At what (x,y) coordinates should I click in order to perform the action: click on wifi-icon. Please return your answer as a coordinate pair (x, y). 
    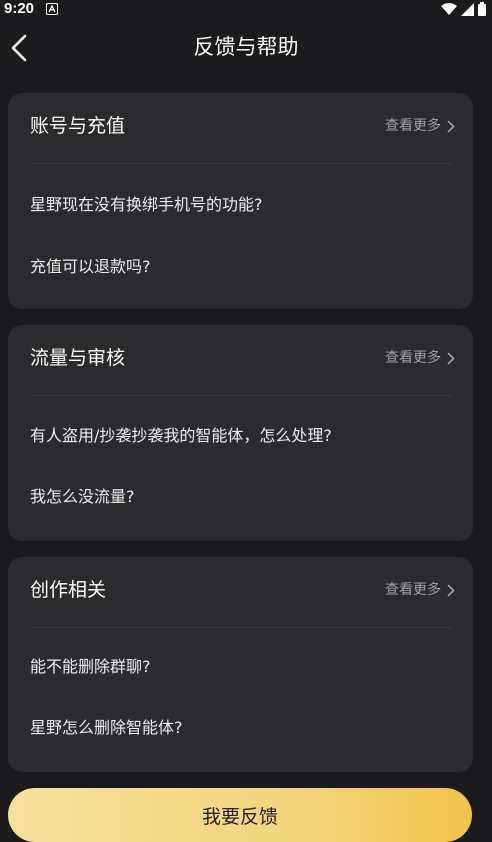
    Looking at the image, I should click on (449, 9).